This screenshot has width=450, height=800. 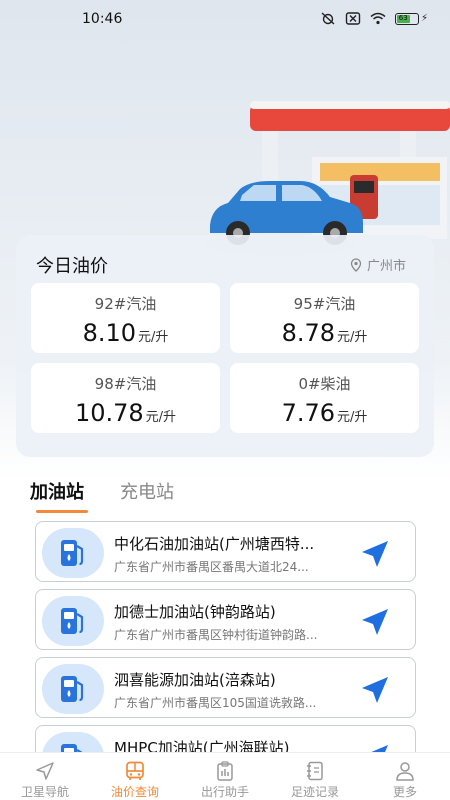 I want to click on nav-item-more: 更多, so click(x=405, y=776).